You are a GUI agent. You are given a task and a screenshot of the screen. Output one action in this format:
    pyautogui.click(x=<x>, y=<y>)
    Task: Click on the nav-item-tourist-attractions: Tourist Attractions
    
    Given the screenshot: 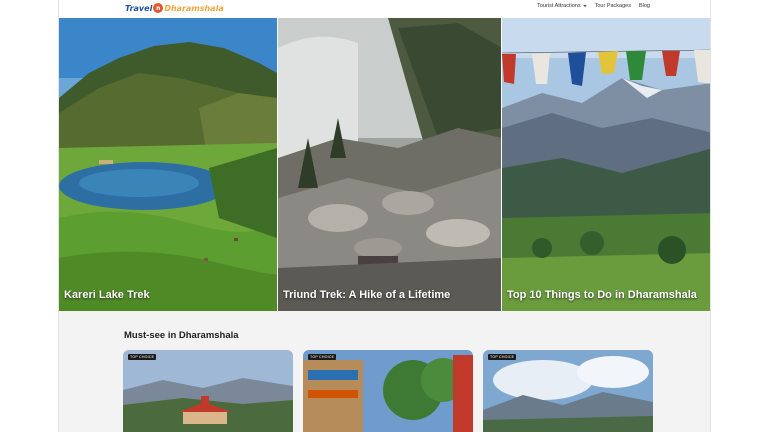 What is the action you would take?
    pyautogui.click(x=562, y=6)
    